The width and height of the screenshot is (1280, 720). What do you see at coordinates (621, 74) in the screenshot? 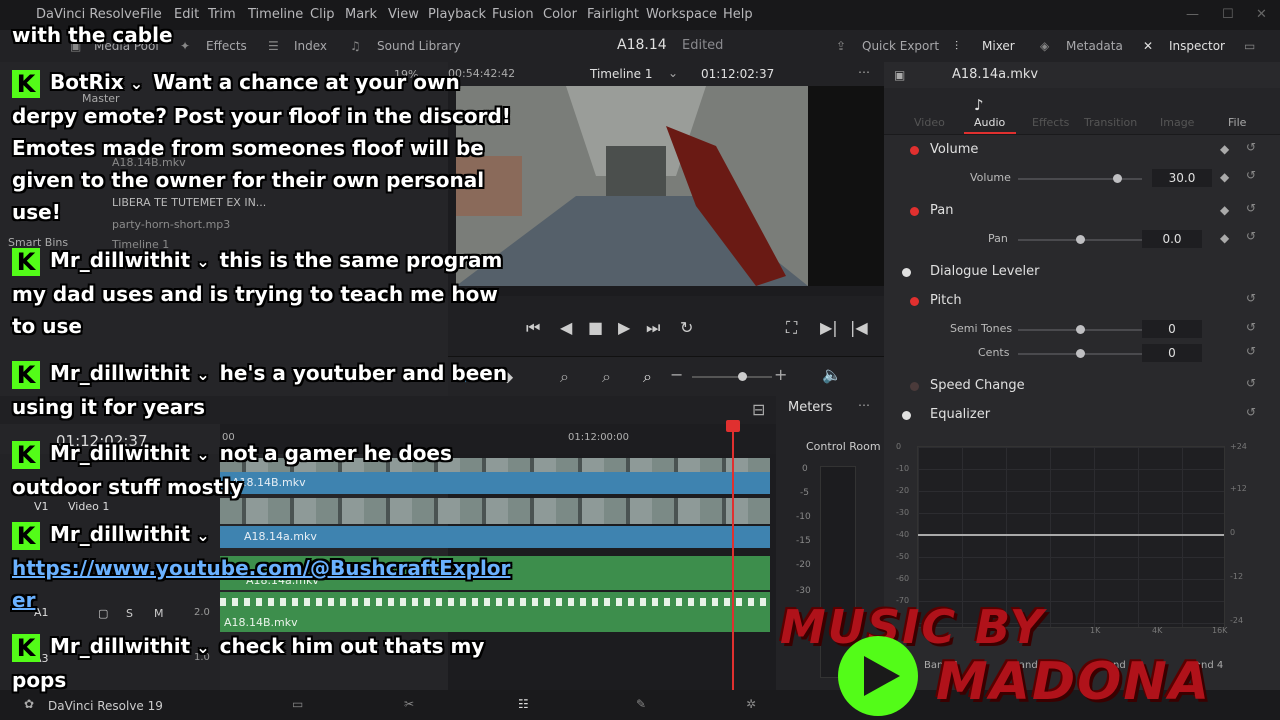
I see `timeline-name: Timeline 1` at bounding box center [621, 74].